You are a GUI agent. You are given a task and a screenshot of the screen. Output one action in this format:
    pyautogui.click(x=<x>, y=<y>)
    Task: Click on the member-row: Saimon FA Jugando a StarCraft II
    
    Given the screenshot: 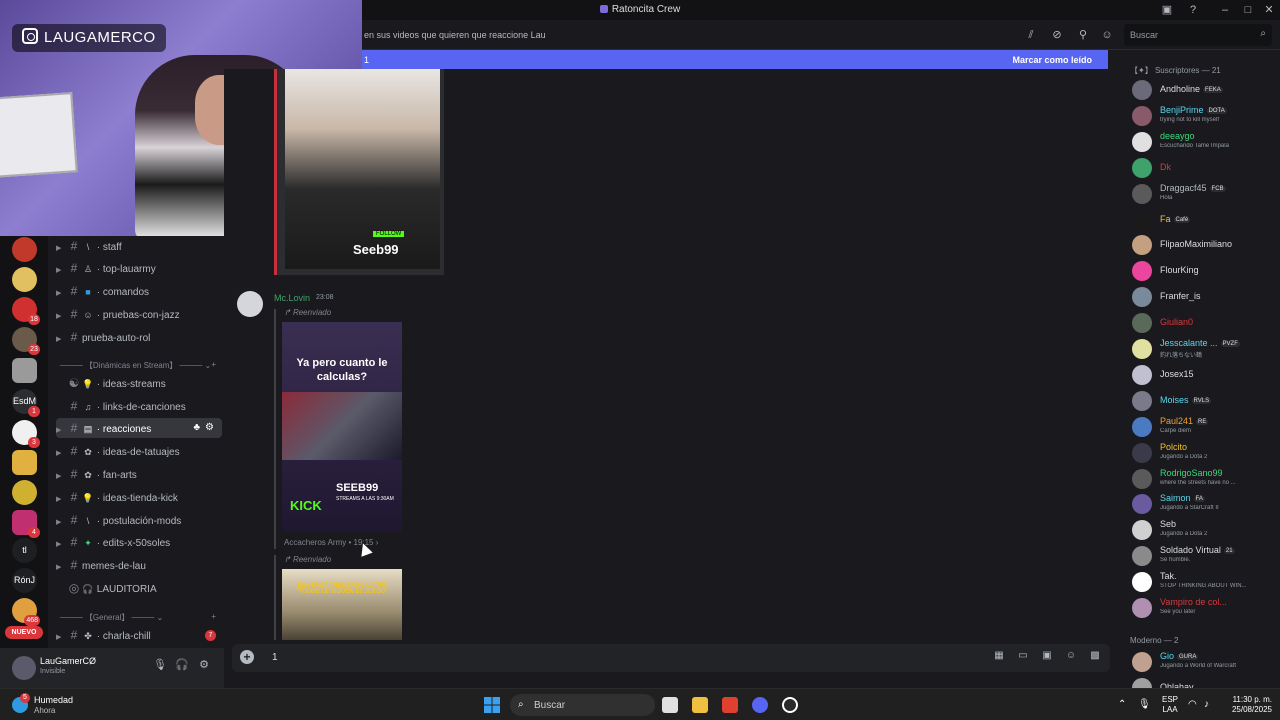 What is the action you would take?
    pyautogui.click(x=1205, y=503)
    